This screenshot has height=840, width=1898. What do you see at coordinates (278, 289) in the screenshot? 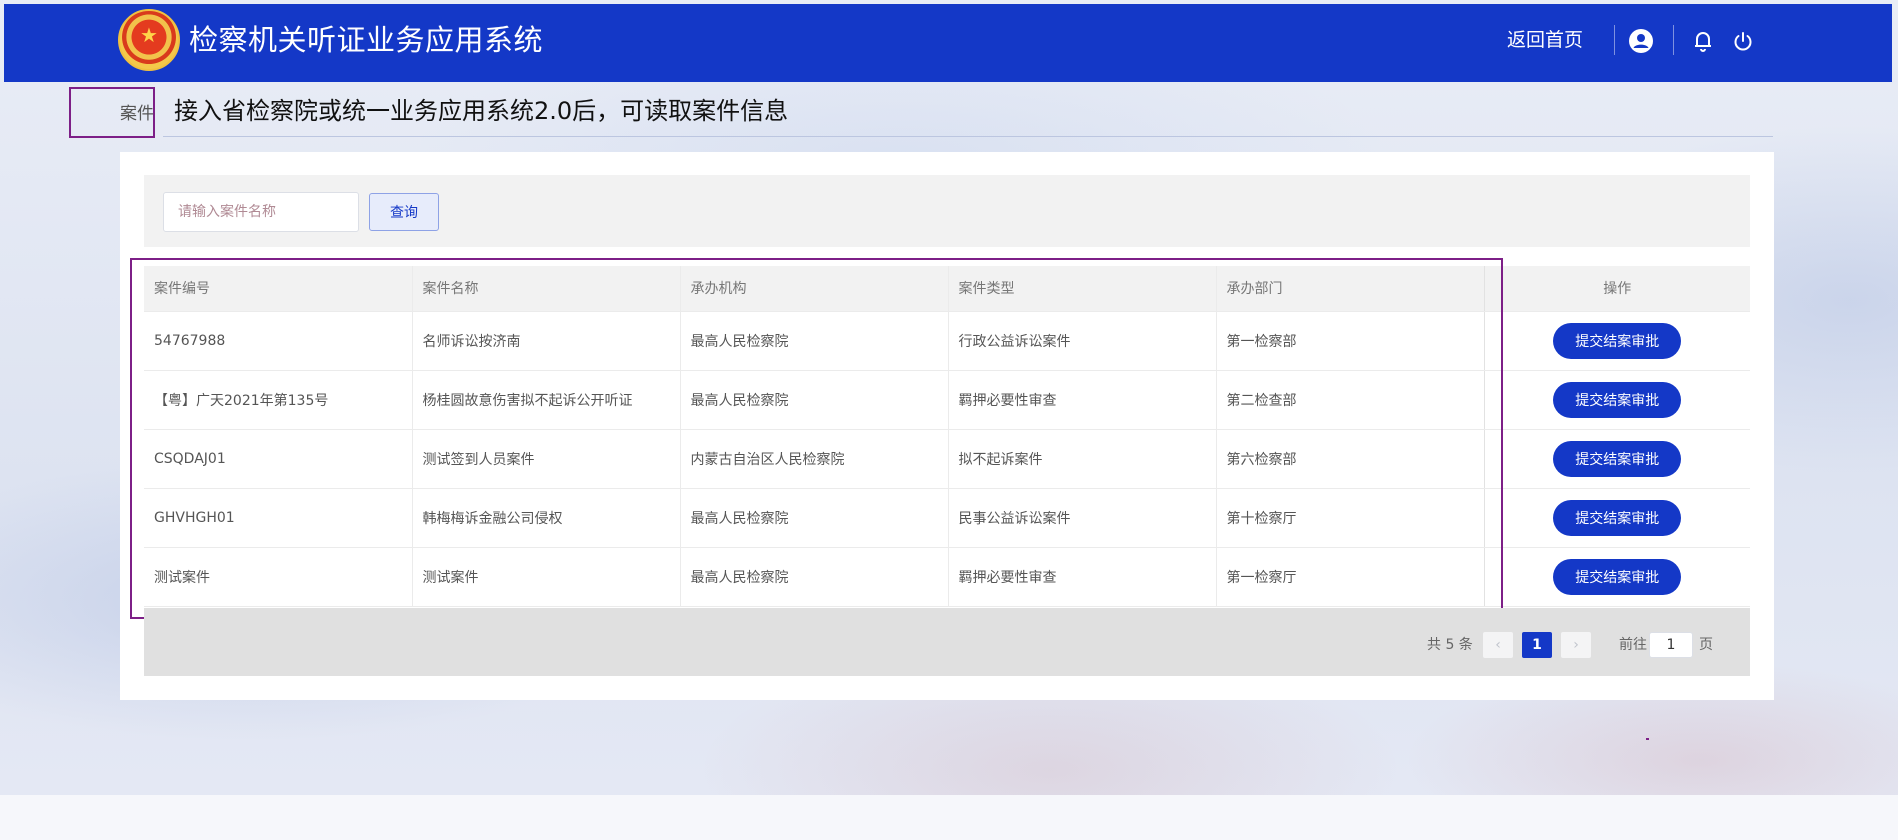
I see `column-header-case-id: 案件编号` at bounding box center [278, 289].